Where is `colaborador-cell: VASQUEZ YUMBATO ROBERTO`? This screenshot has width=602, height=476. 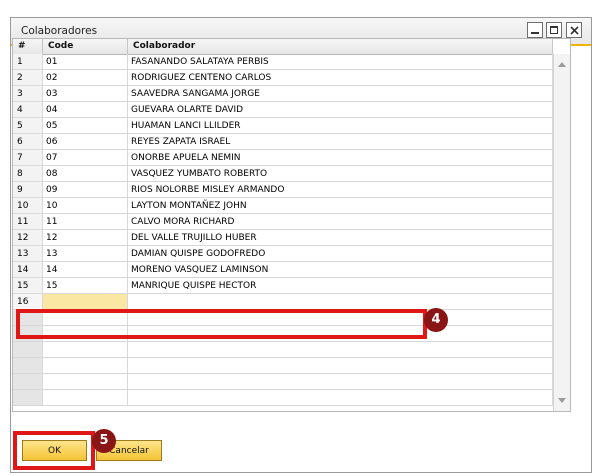
colaborador-cell: VASQUEZ YUMBATO ROBERTO is located at coordinates (340, 174).